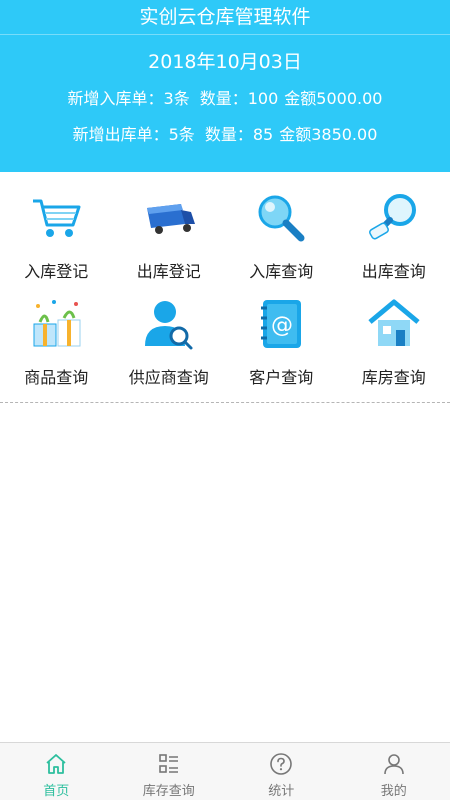  I want to click on inbound-count: 3条, so click(176, 98).